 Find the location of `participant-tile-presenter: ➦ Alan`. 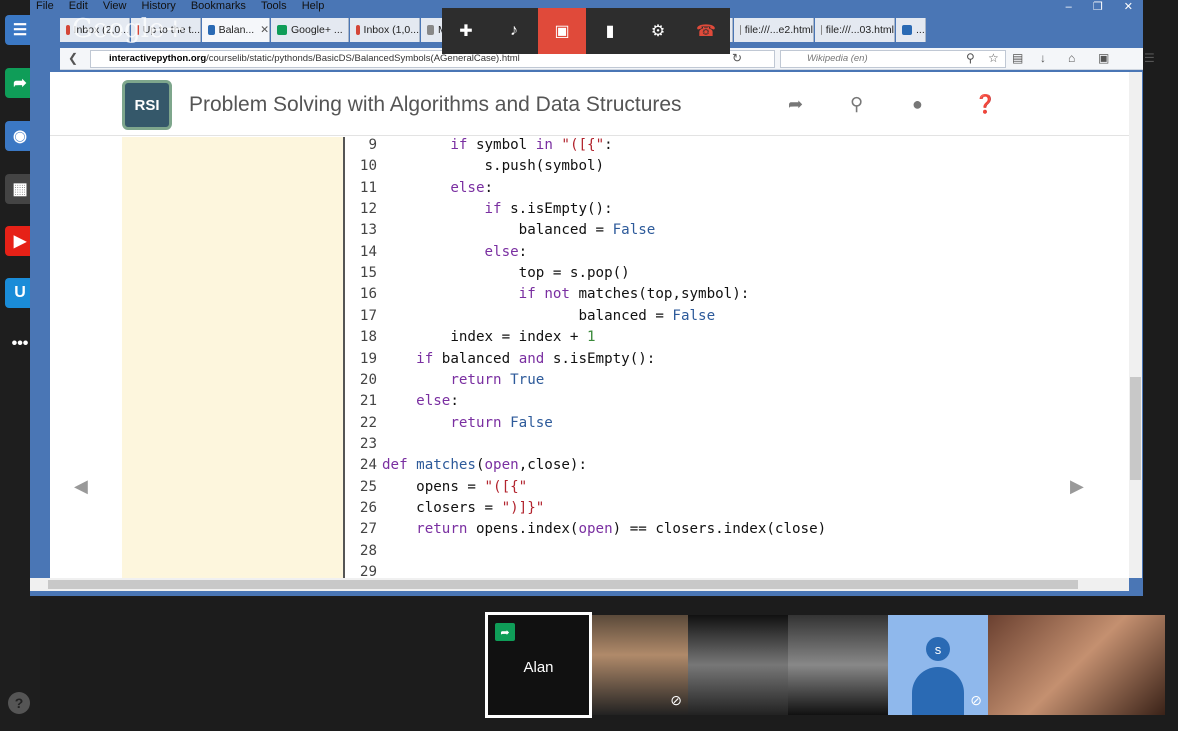

participant-tile-presenter: ➦ Alan is located at coordinates (538, 665).